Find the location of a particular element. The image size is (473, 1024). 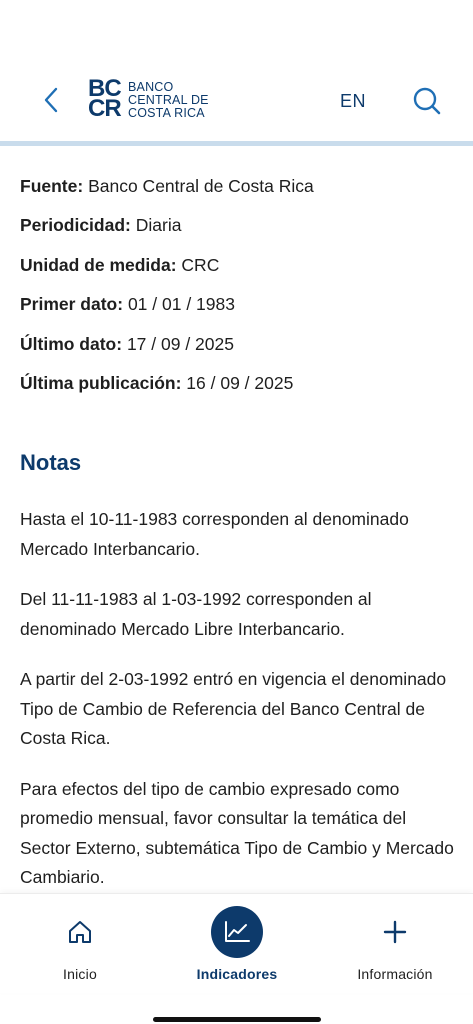

search-button is located at coordinates (427, 101).